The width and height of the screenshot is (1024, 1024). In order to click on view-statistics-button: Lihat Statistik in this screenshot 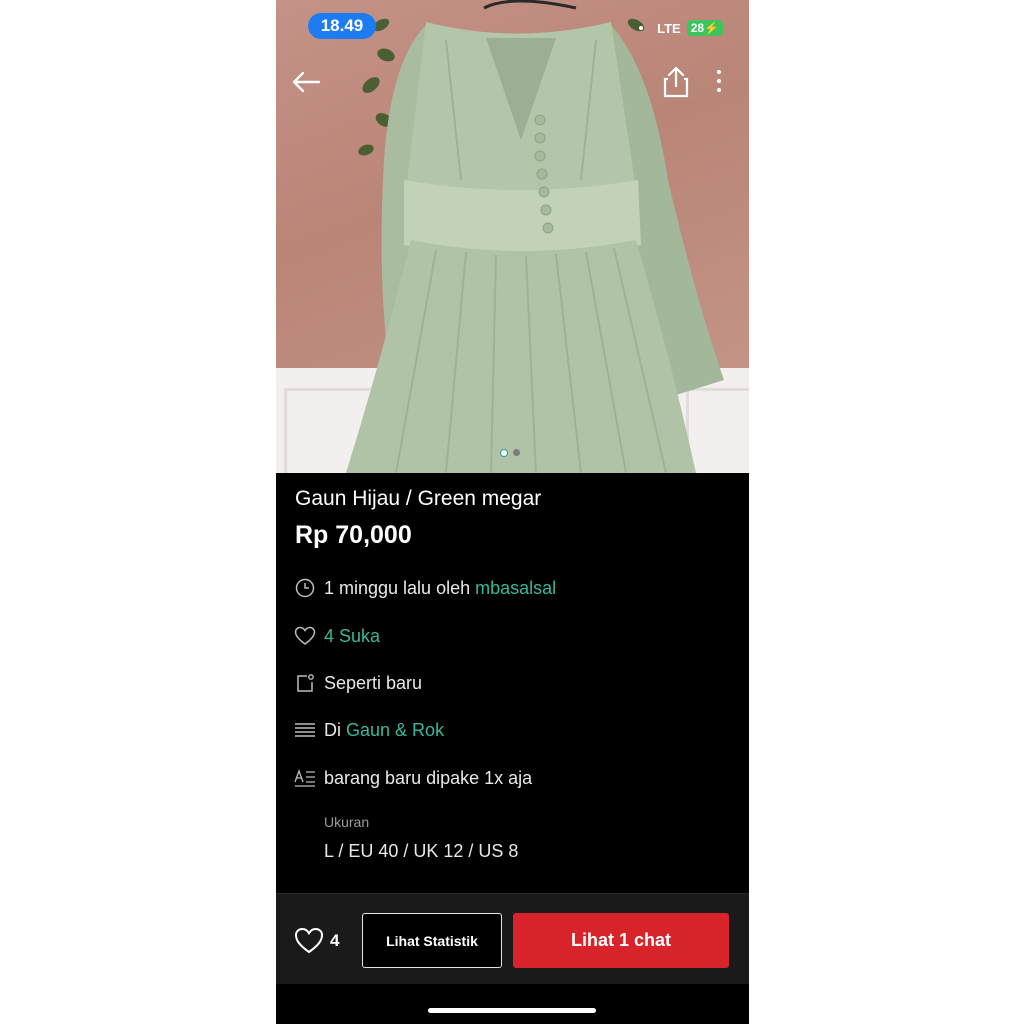, I will do `click(432, 940)`.